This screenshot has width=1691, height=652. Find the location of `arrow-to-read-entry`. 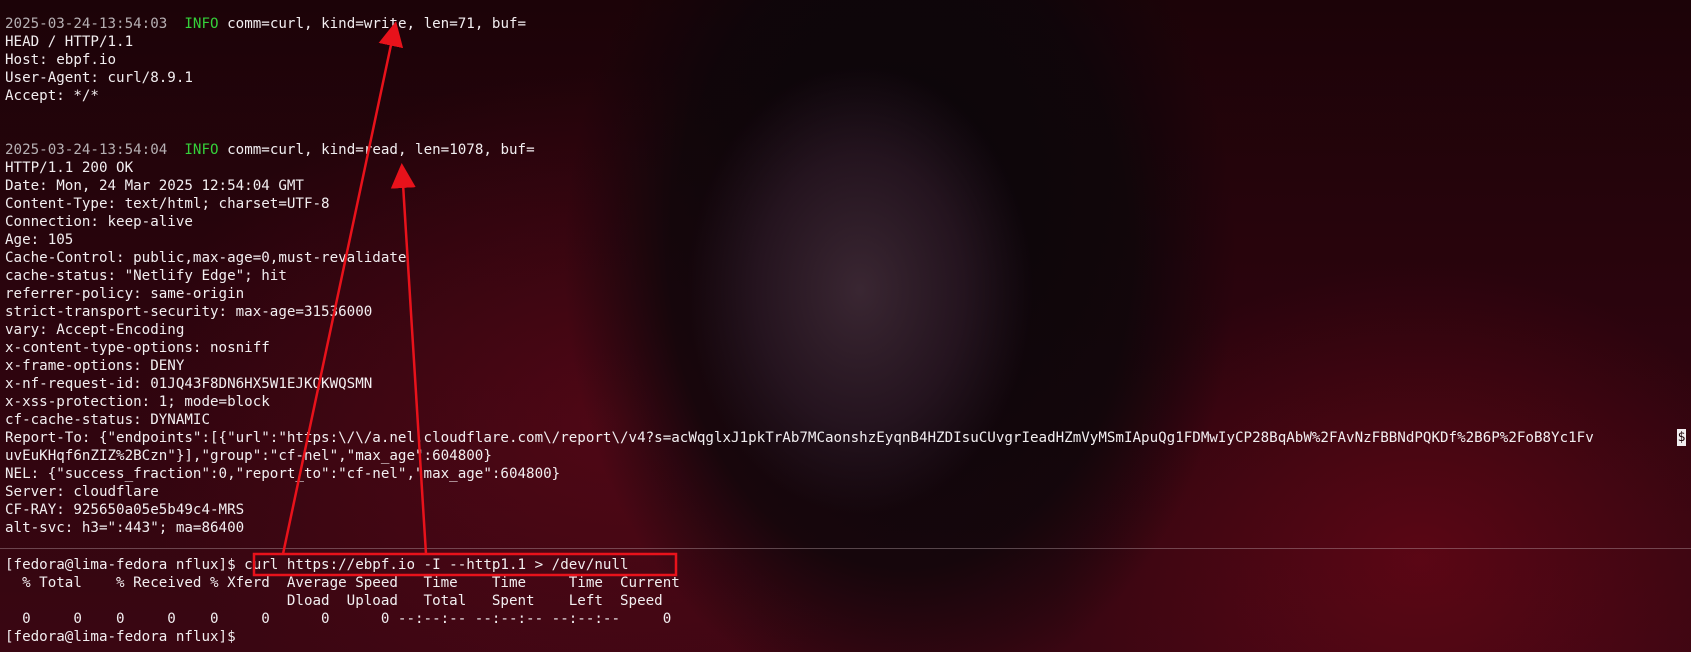

arrow-to-read-entry is located at coordinates (409, 359).